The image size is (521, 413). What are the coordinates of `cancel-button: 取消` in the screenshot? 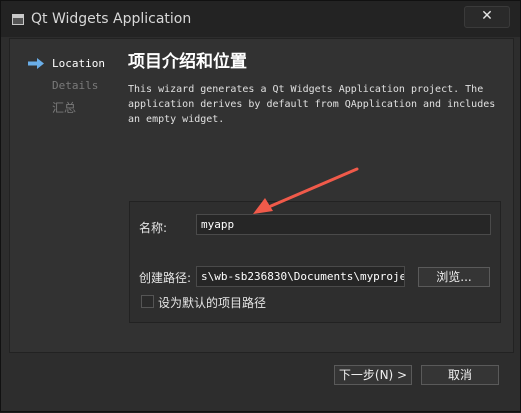 It's located at (460, 375).